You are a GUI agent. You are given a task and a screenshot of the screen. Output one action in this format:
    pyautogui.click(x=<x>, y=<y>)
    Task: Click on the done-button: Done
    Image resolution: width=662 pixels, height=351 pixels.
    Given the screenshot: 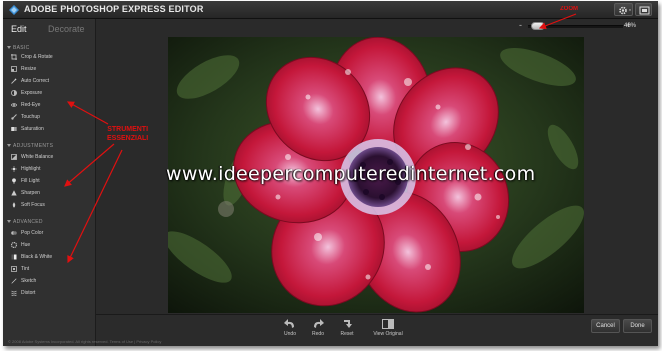 What is the action you would take?
    pyautogui.click(x=637, y=326)
    